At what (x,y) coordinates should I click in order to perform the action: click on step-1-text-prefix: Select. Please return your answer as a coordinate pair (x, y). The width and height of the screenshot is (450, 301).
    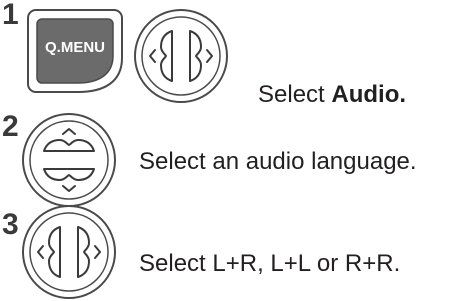
    Looking at the image, I should click on (295, 94).